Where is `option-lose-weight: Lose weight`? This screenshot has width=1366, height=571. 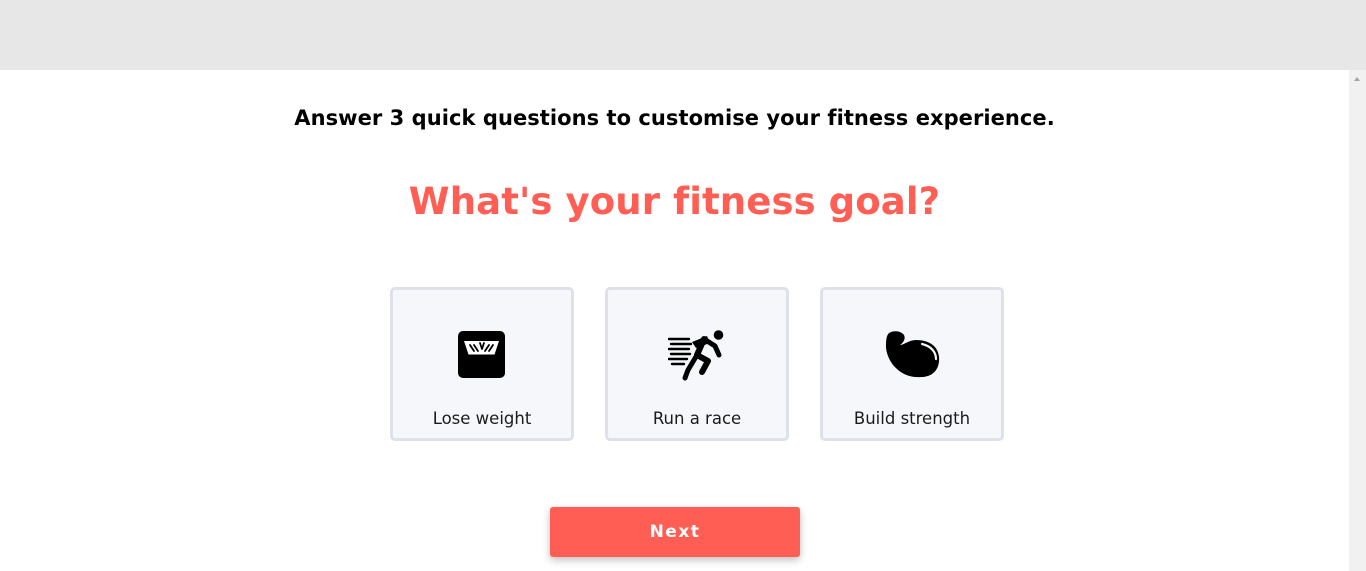
option-lose-weight: Lose weight is located at coordinates (482, 364).